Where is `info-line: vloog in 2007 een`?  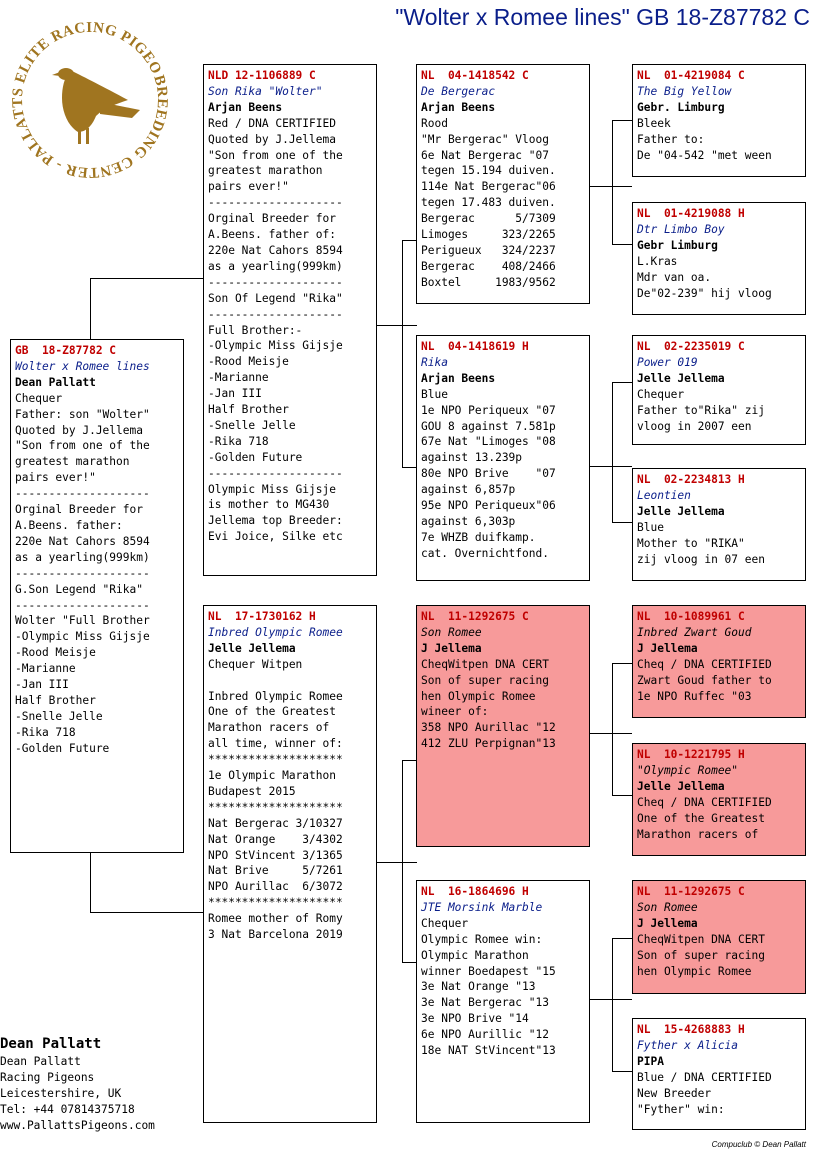
info-line: vloog in 2007 een is located at coordinates (694, 426).